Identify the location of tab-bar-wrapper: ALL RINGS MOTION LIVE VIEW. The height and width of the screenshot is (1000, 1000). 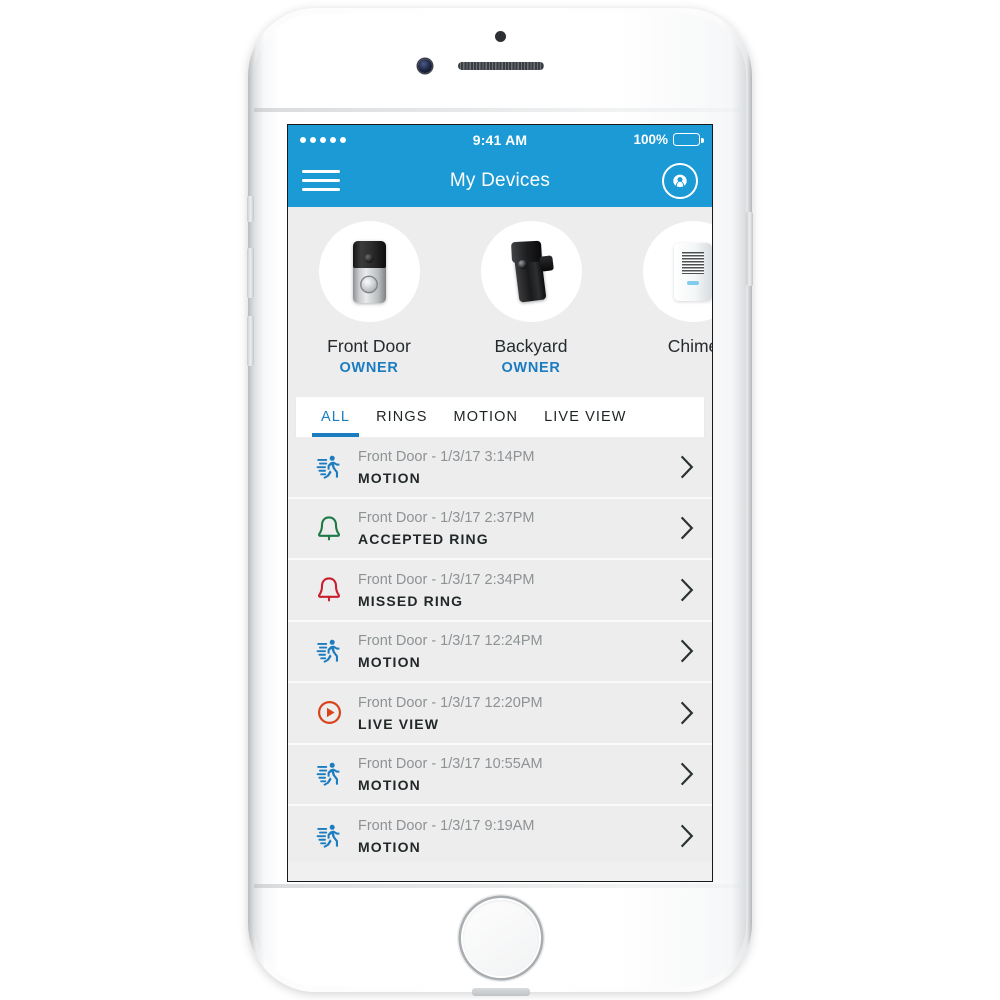
(500, 417).